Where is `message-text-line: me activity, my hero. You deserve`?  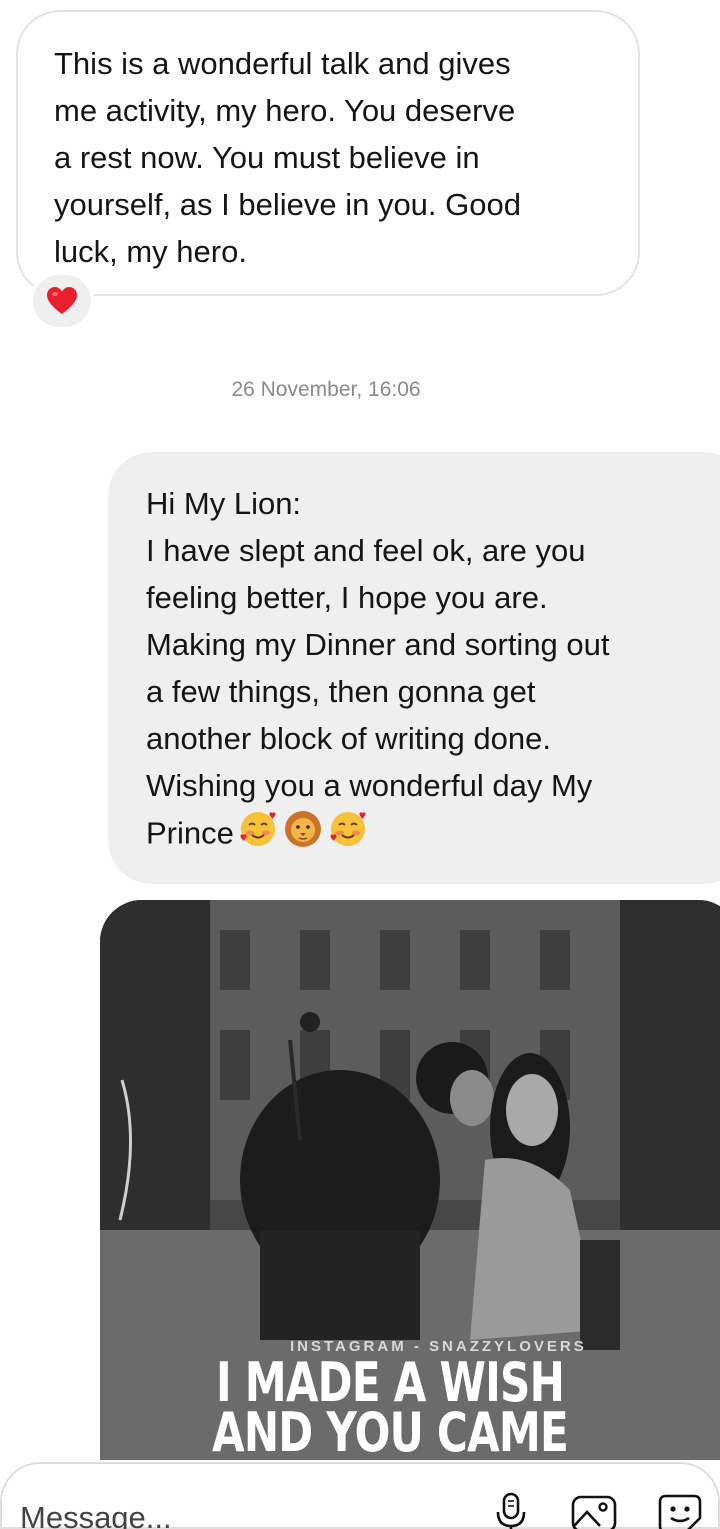
message-text-line: me activity, my hero. You deserve is located at coordinates (285, 110).